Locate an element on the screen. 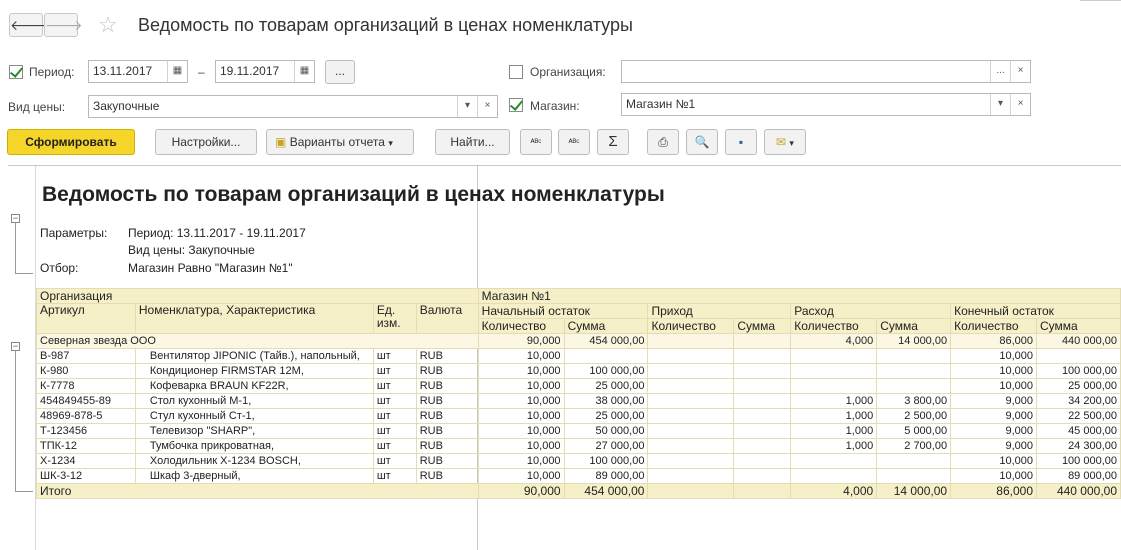 The height and width of the screenshot is (550, 1121). params-period: Период: 13.11.2017 - 19.11.2017 is located at coordinates (217, 233).